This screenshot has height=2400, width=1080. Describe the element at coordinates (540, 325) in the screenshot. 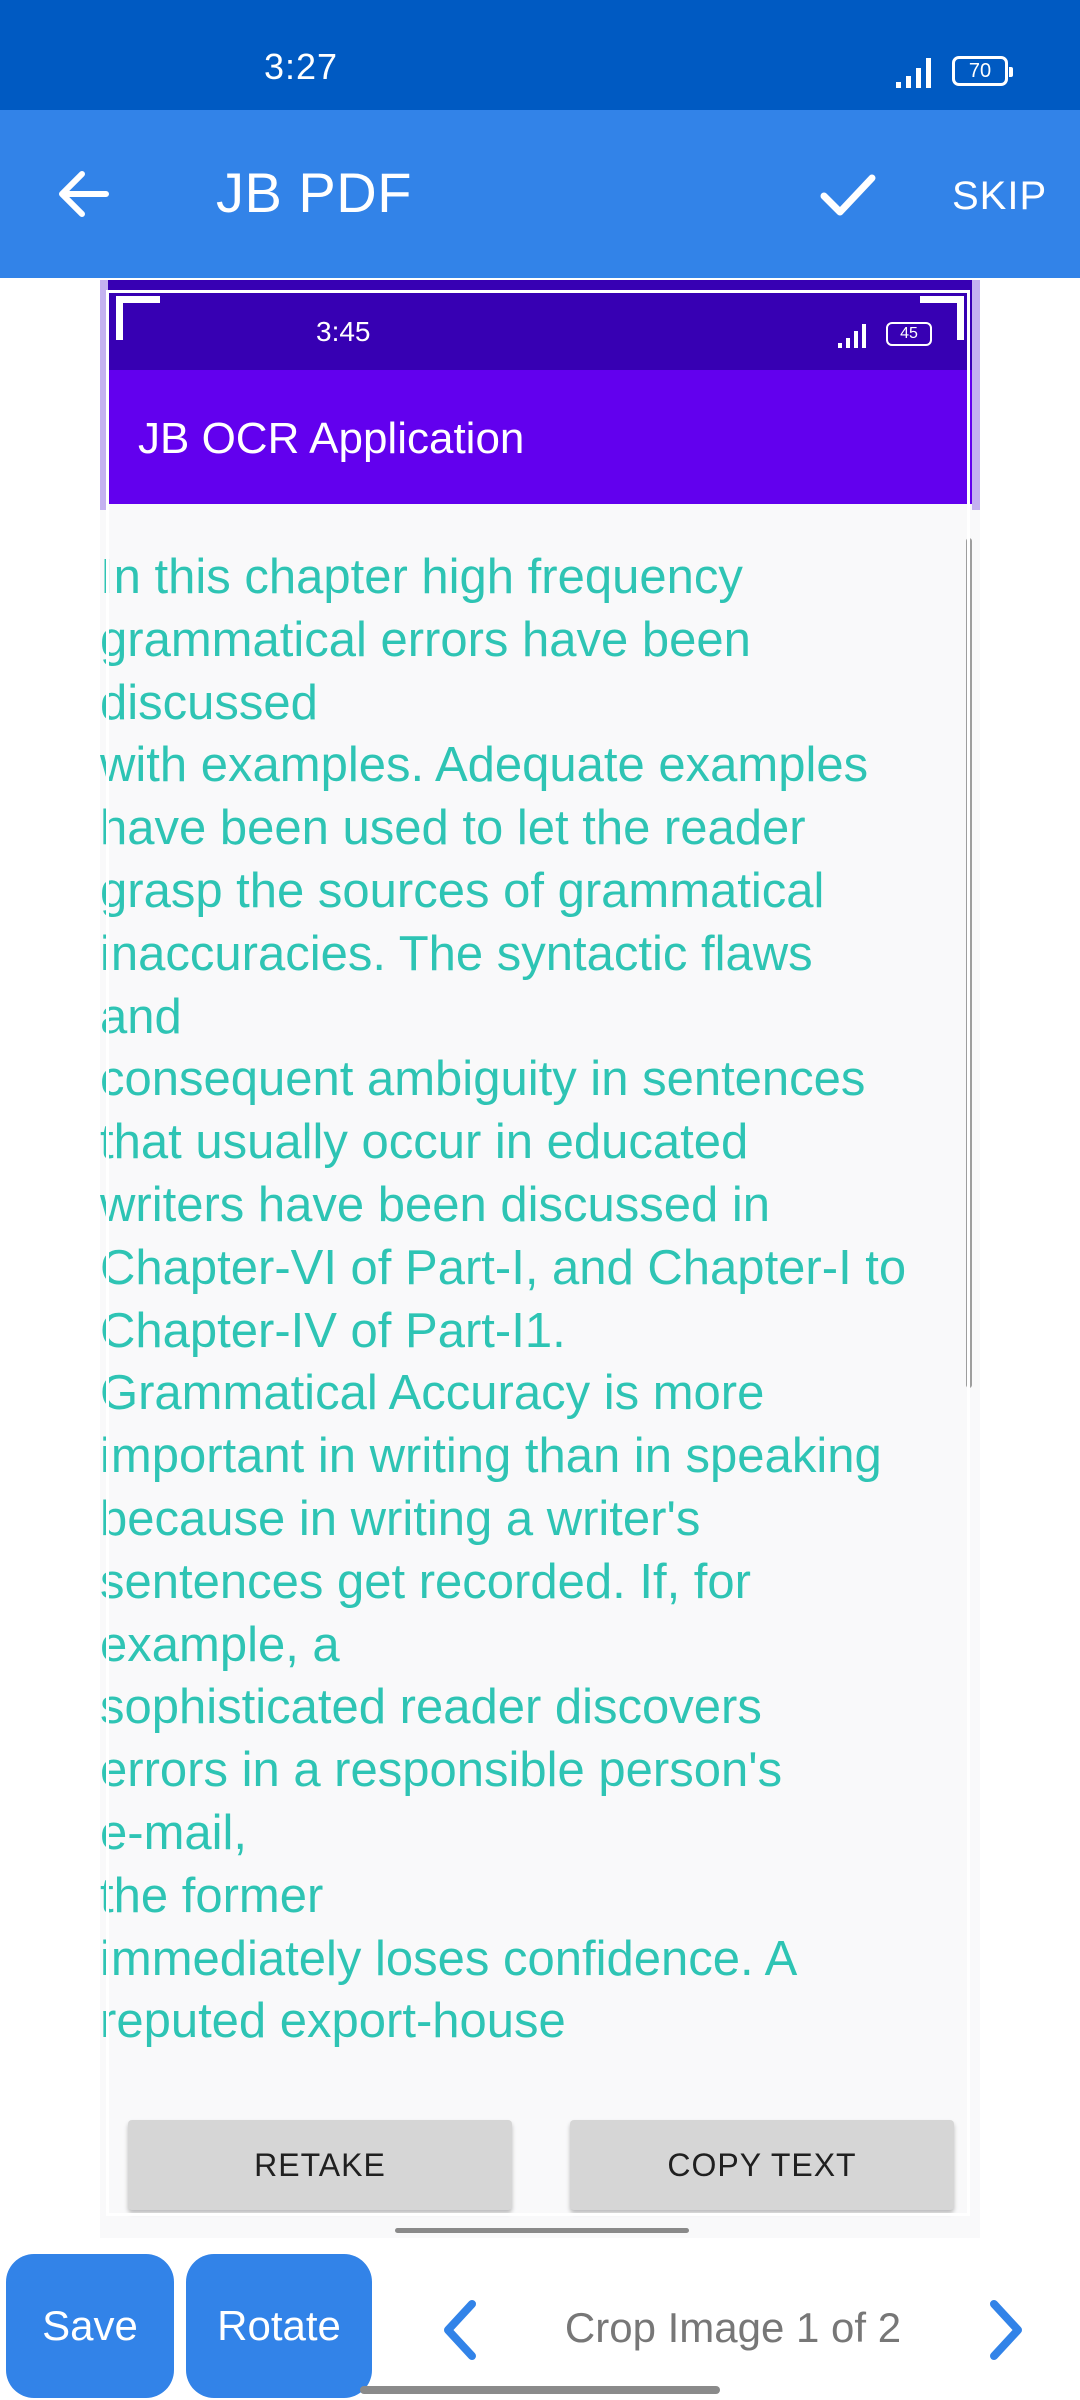

I see `image-status-bar: 3:45 45` at that location.